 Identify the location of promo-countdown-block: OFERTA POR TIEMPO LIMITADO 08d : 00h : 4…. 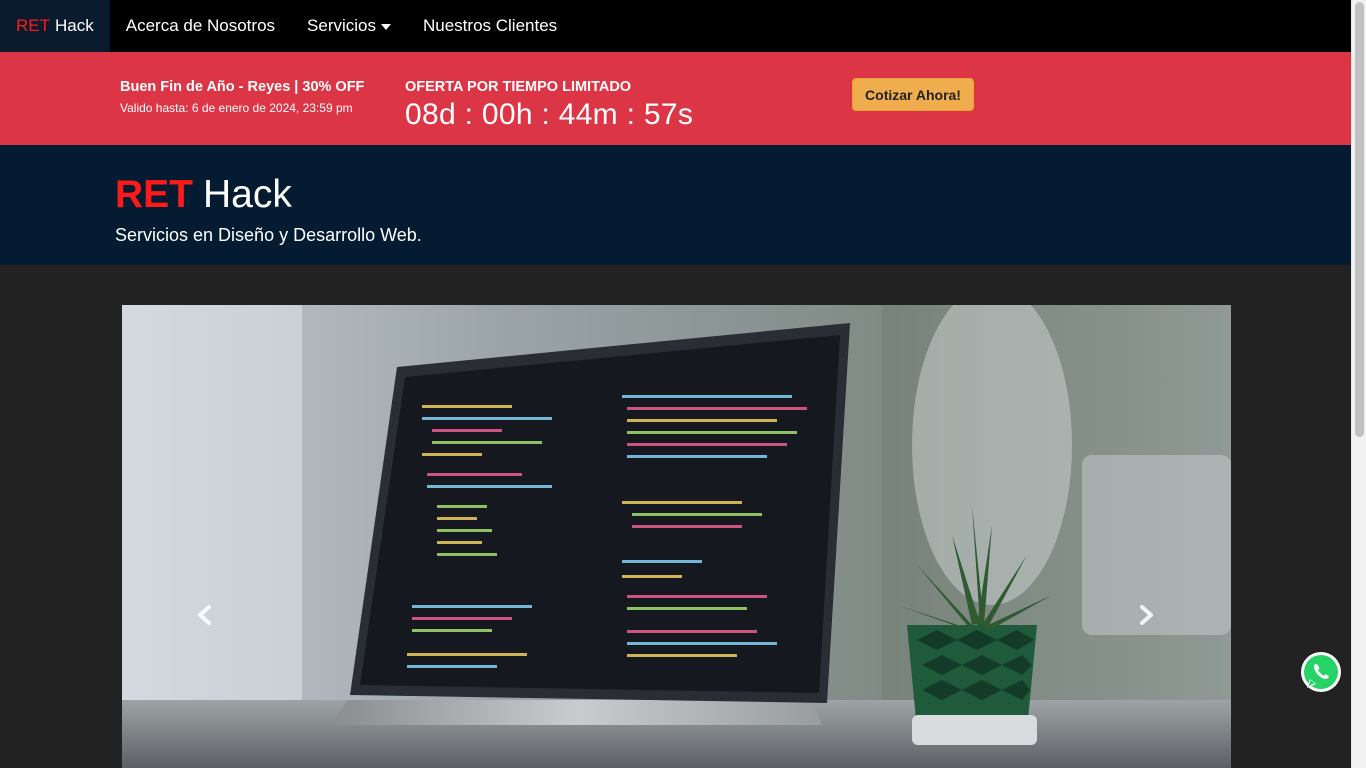
(549, 105).